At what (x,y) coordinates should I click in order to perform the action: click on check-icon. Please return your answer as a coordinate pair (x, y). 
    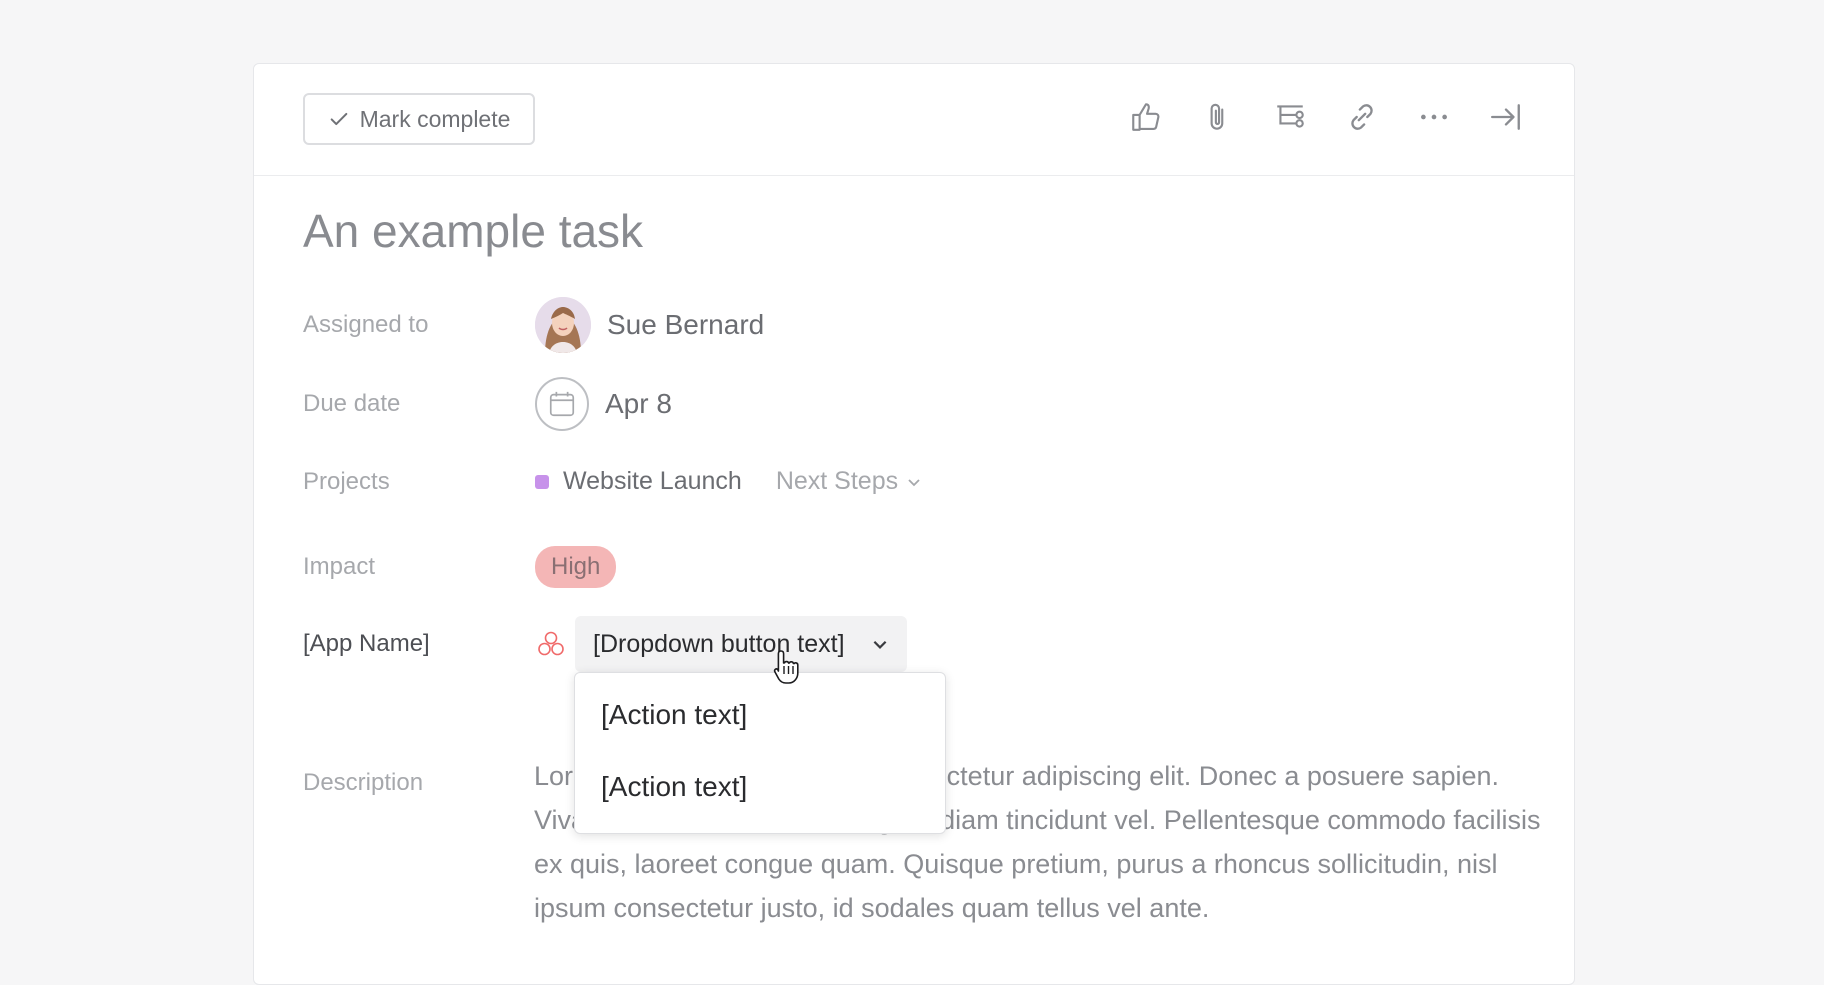
    Looking at the image, I should click on (338, 119).